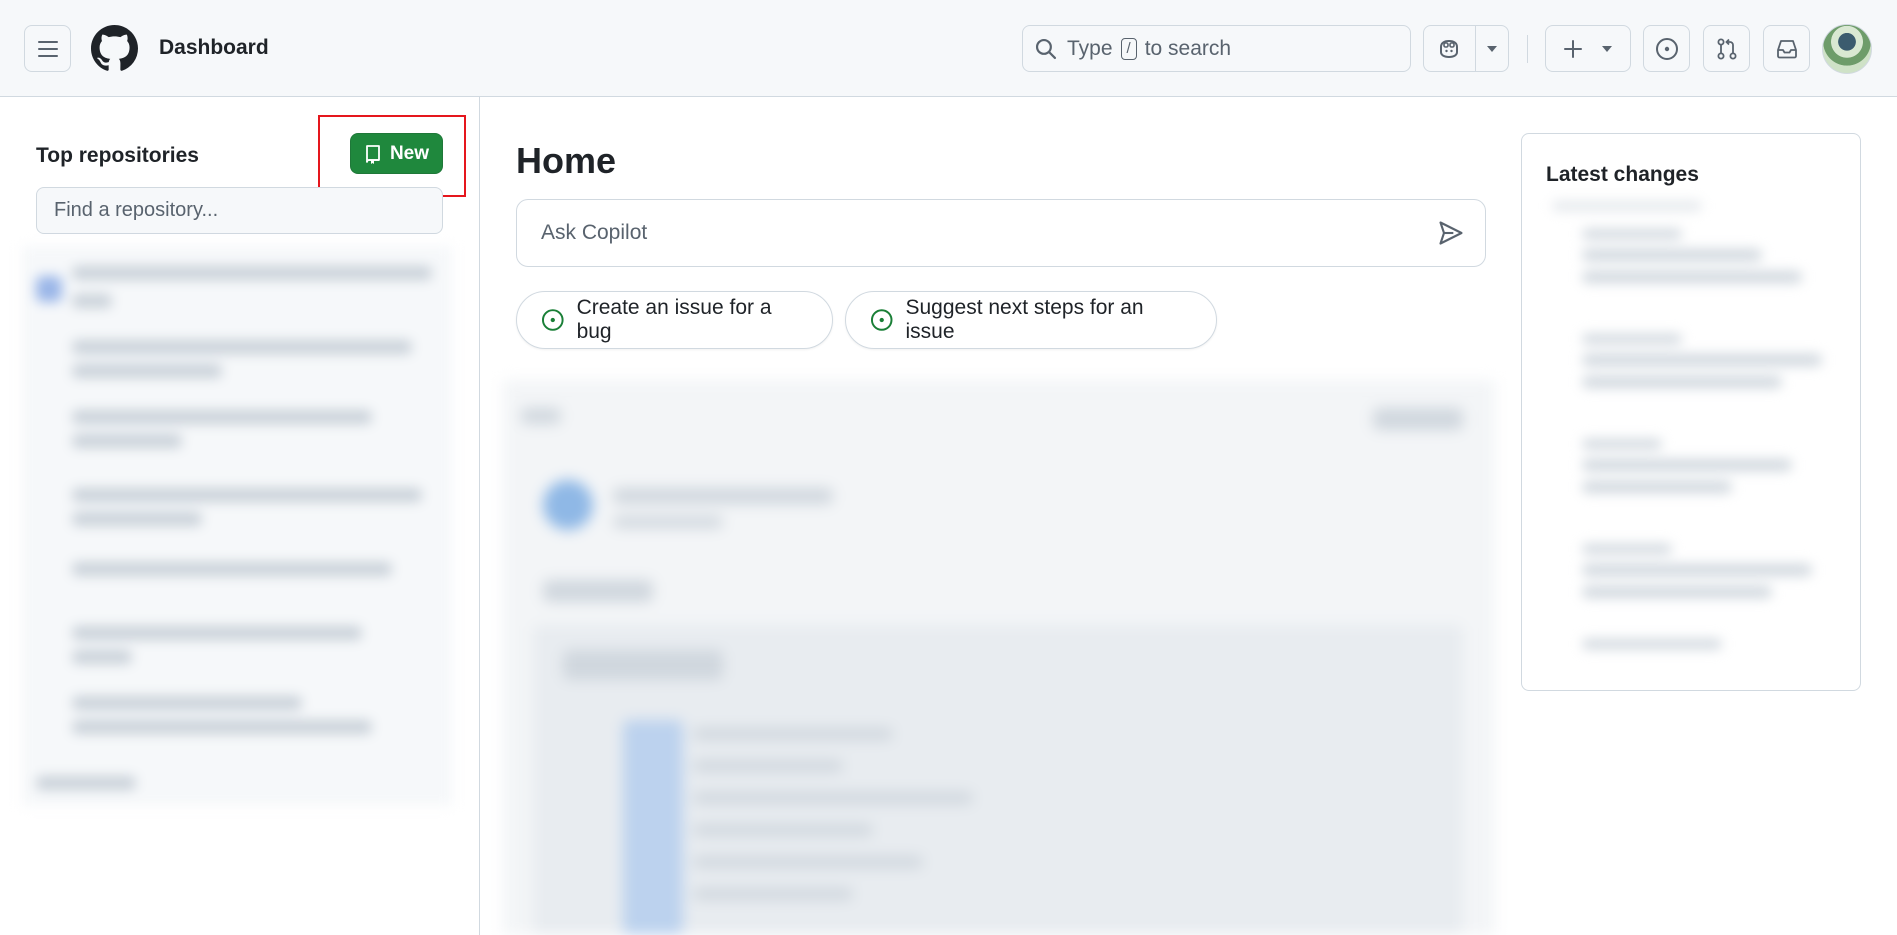 This screenshot has height=935, width=1897. I want to click on pull-request-icon, so click(1726, 48).